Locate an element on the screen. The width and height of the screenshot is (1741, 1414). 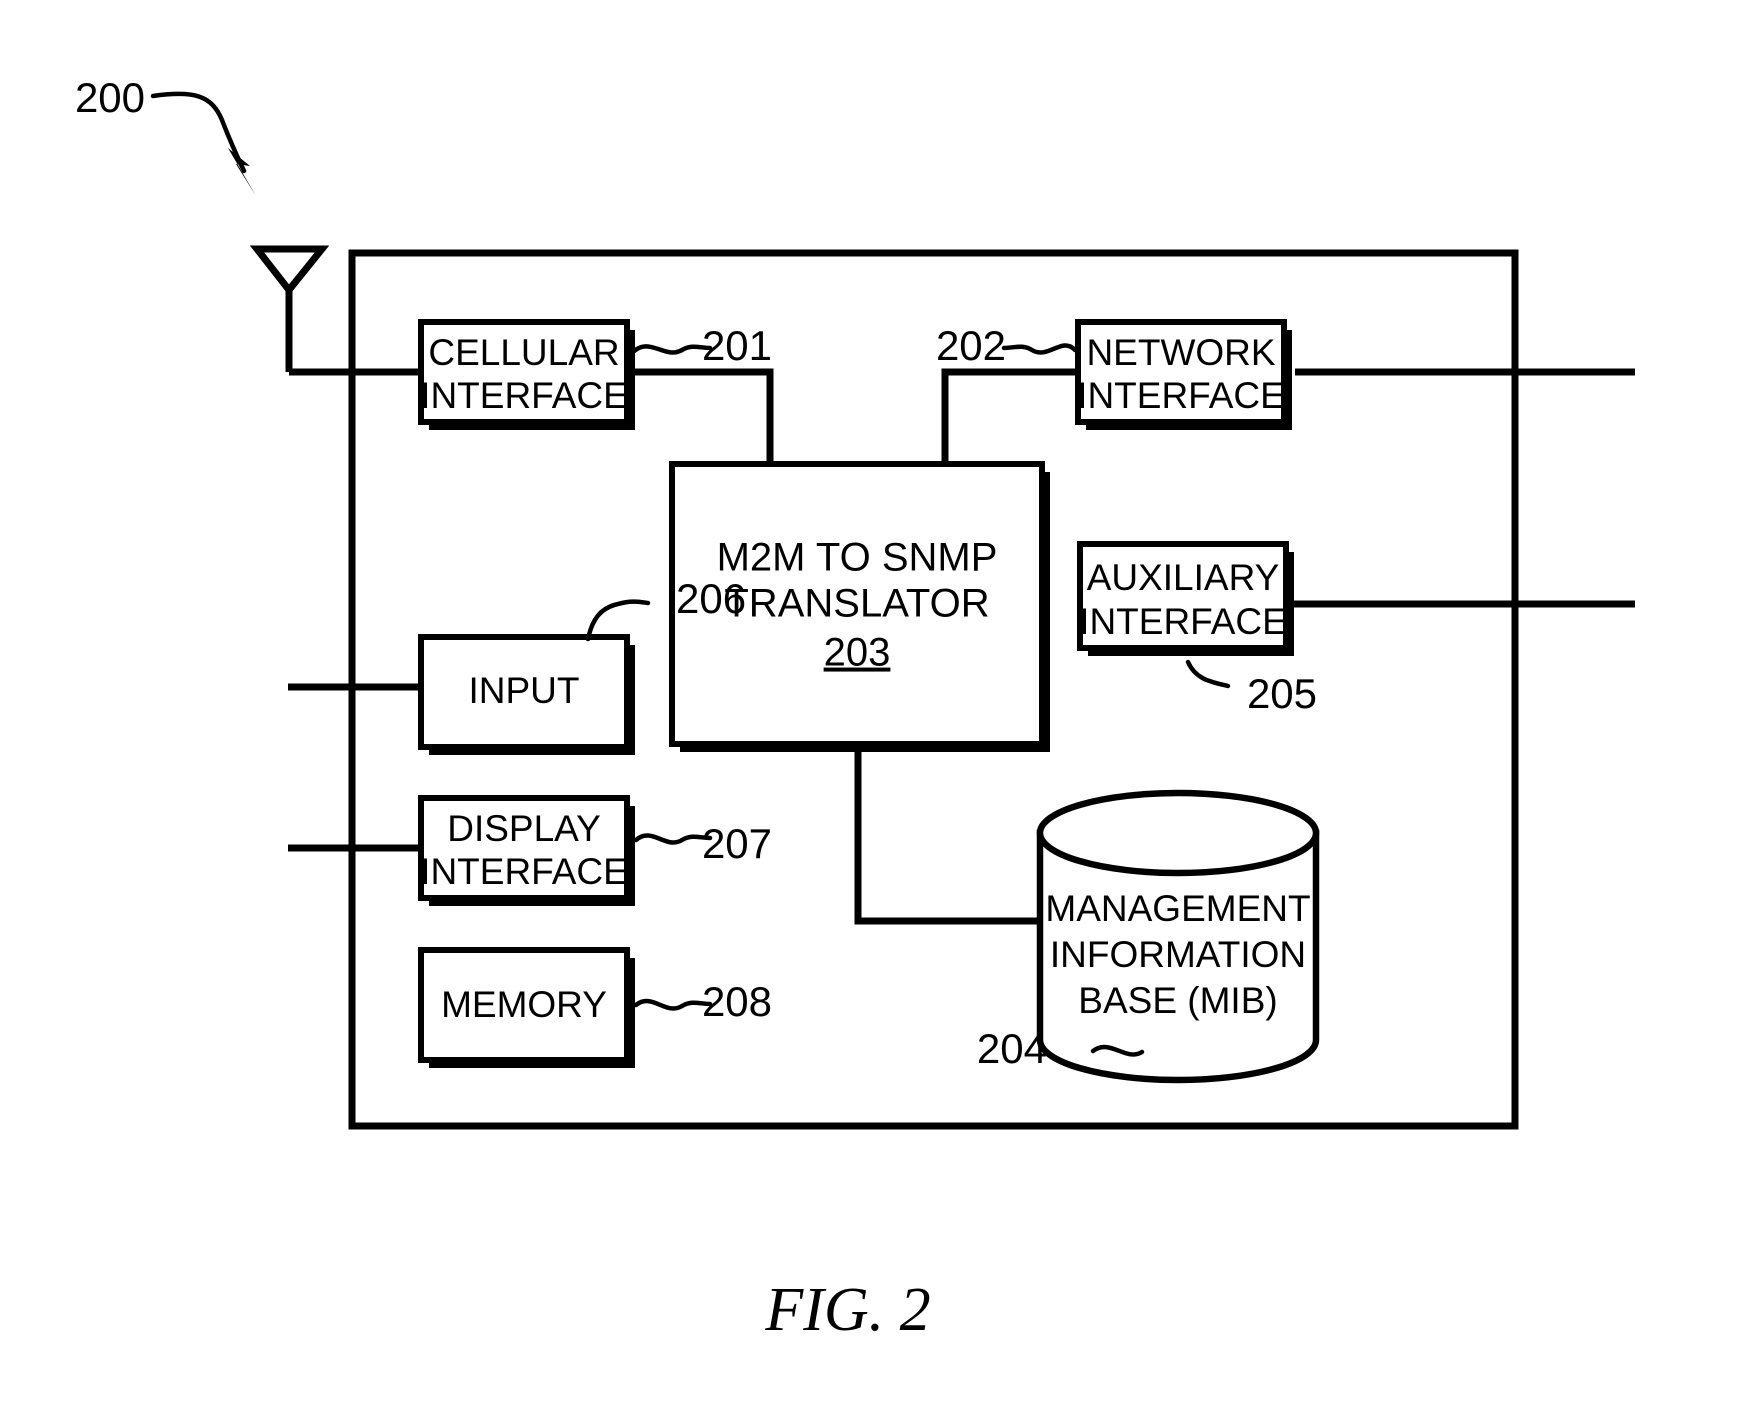
display-interface-label-line1: DISPLAY is located at coordinates (524, 828).